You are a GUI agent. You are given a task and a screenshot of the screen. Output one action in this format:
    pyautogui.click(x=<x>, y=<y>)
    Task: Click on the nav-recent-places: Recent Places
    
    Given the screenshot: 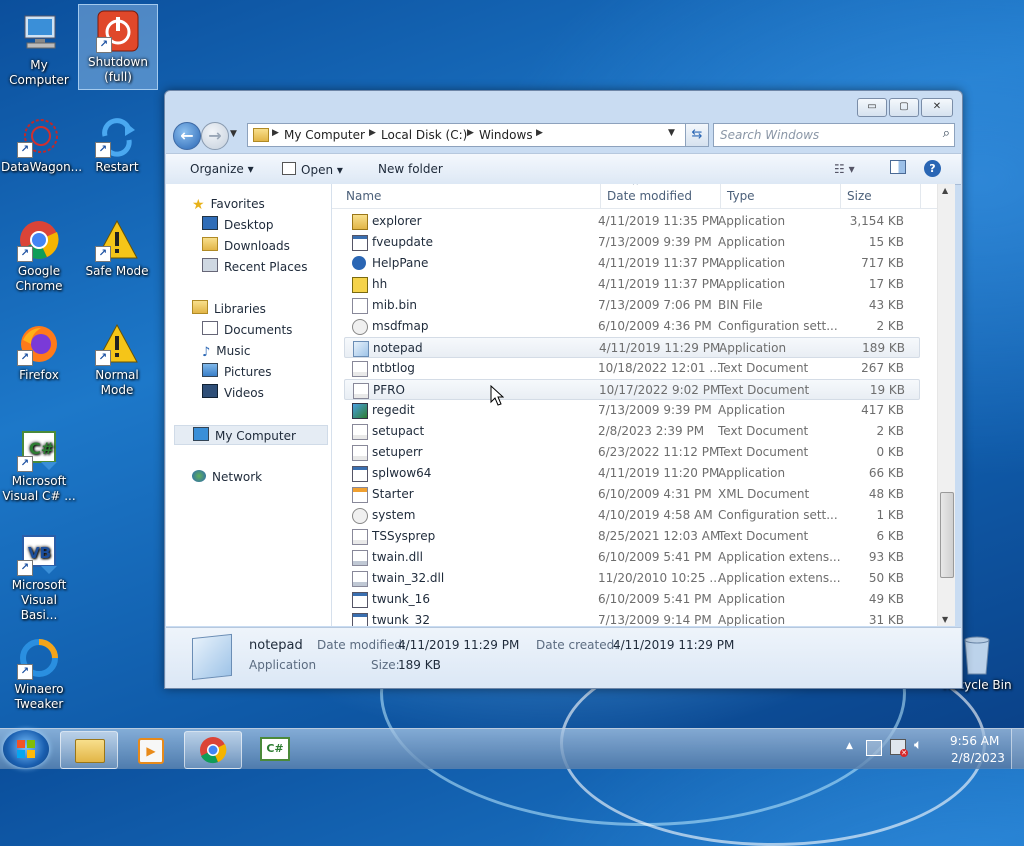 What is the action you would take?
    pyautogui.click(x=254, y=267)
    